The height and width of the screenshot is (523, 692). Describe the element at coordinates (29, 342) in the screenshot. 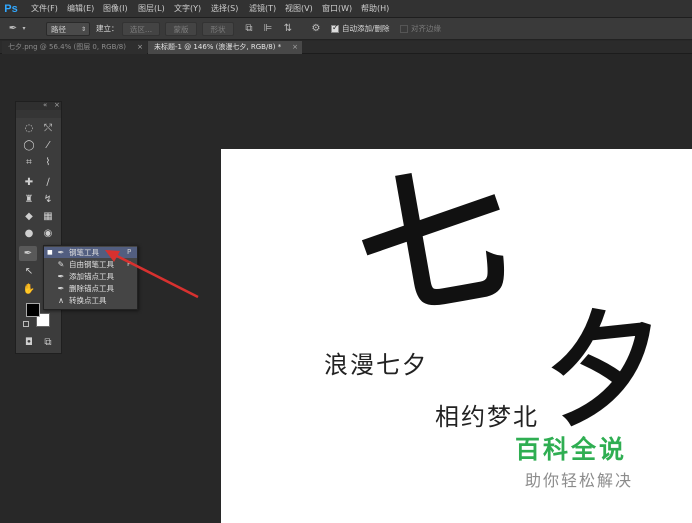

I see `quick-mask-icon: ◘` at that location.